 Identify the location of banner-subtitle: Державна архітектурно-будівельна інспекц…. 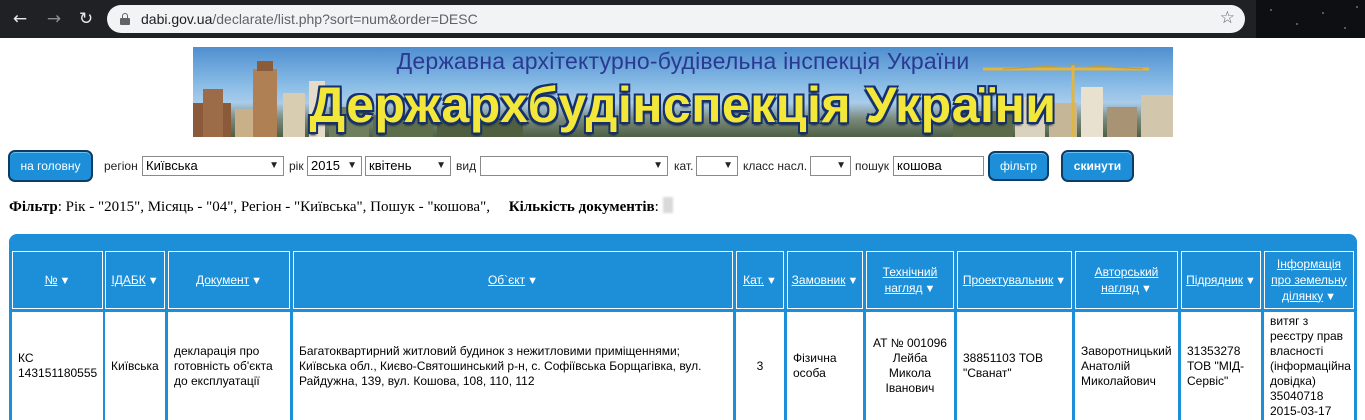
(683, 61).